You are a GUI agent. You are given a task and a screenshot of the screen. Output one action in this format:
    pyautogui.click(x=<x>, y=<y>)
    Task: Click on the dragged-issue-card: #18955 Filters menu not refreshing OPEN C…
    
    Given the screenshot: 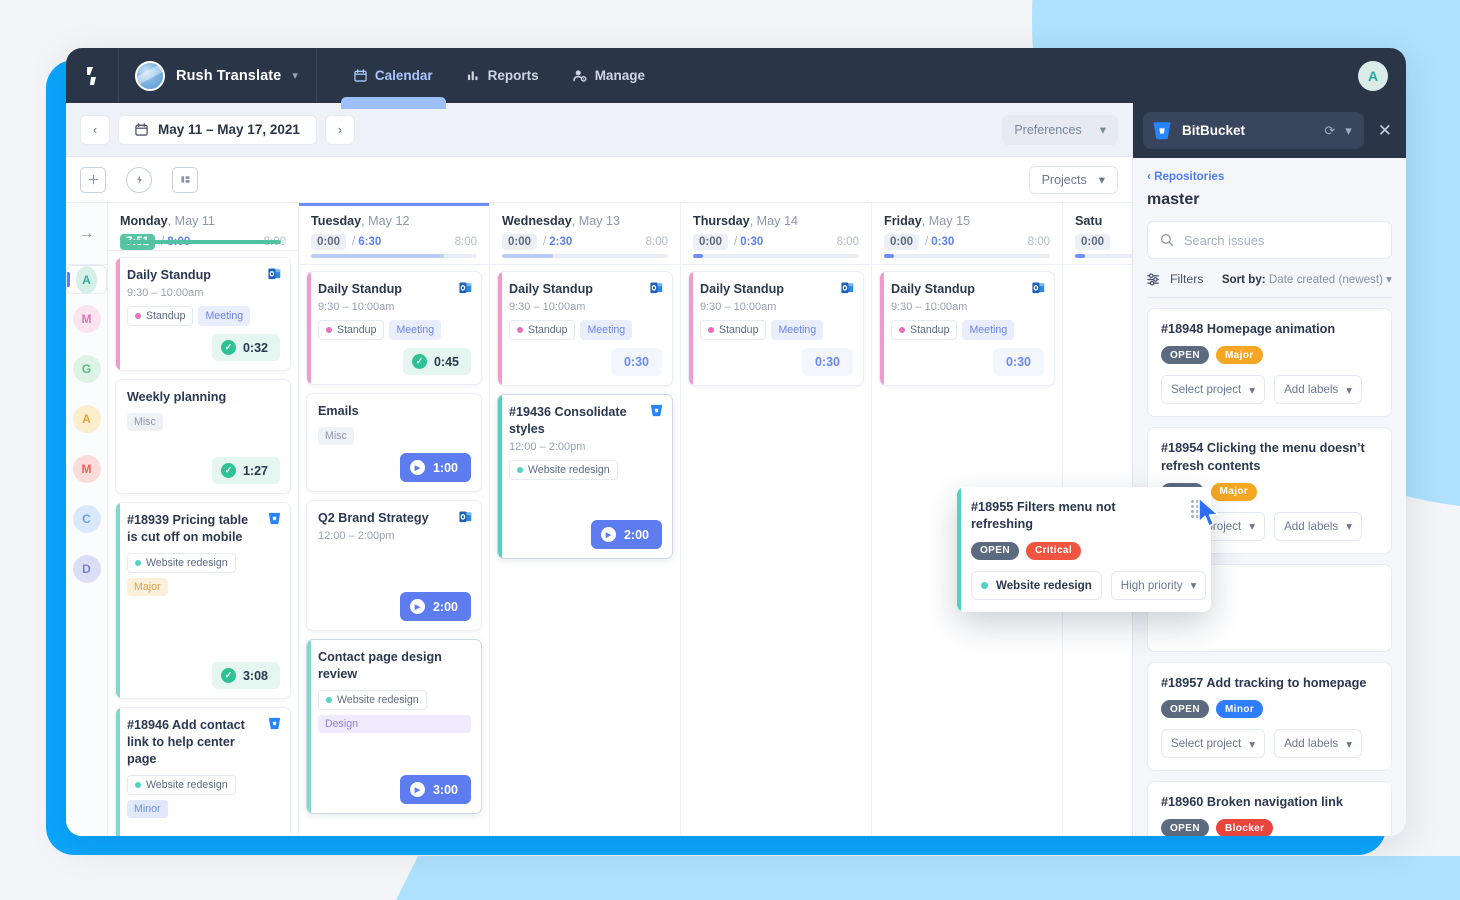 What is the action you would take?
    pyautogui.click(x=1084, y=549)
    